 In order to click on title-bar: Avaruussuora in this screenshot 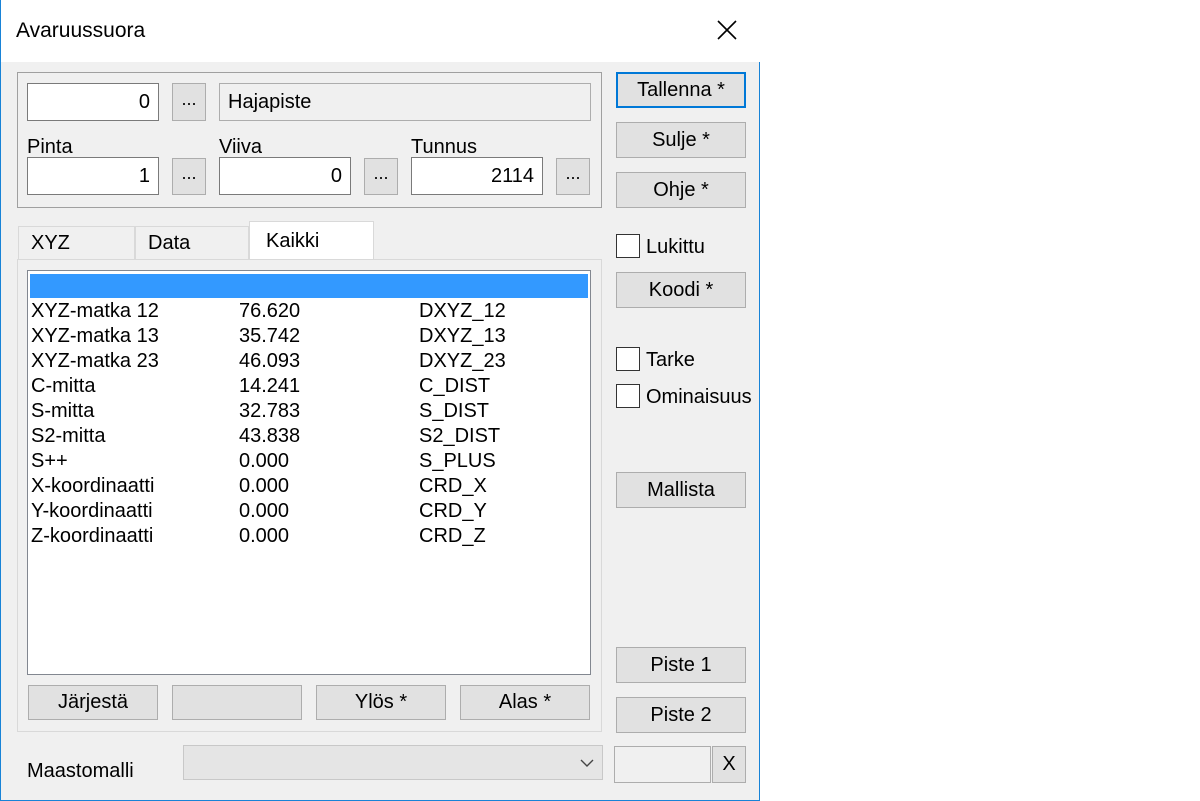, I will do `click(380, 31)`.